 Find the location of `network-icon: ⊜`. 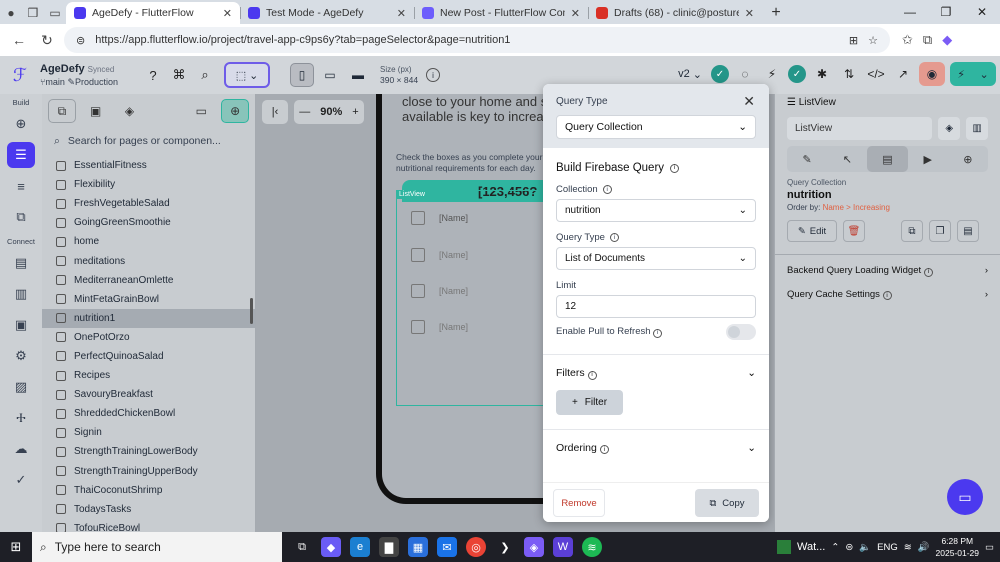

network-icon: ⊜ is located at coordinates (849, 547).